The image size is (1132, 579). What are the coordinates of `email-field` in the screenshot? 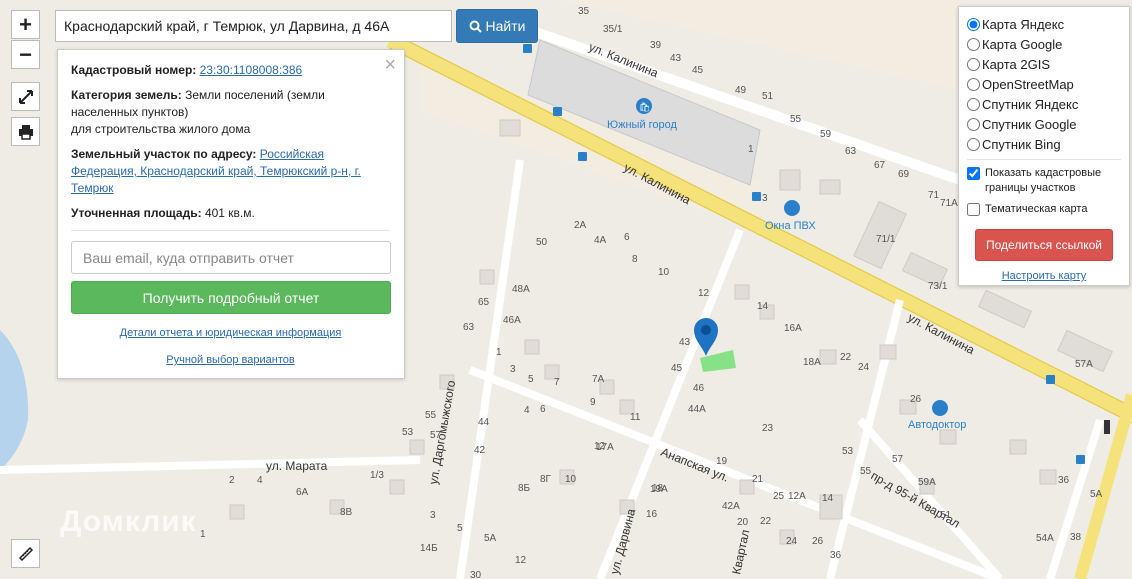 It's located at (231, 257).